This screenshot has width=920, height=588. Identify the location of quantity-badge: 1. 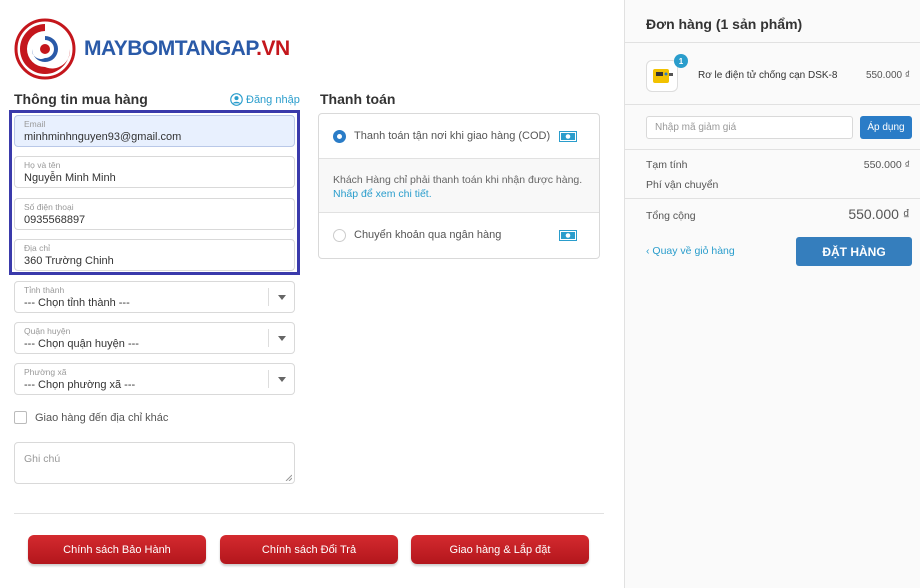
(681, 61).